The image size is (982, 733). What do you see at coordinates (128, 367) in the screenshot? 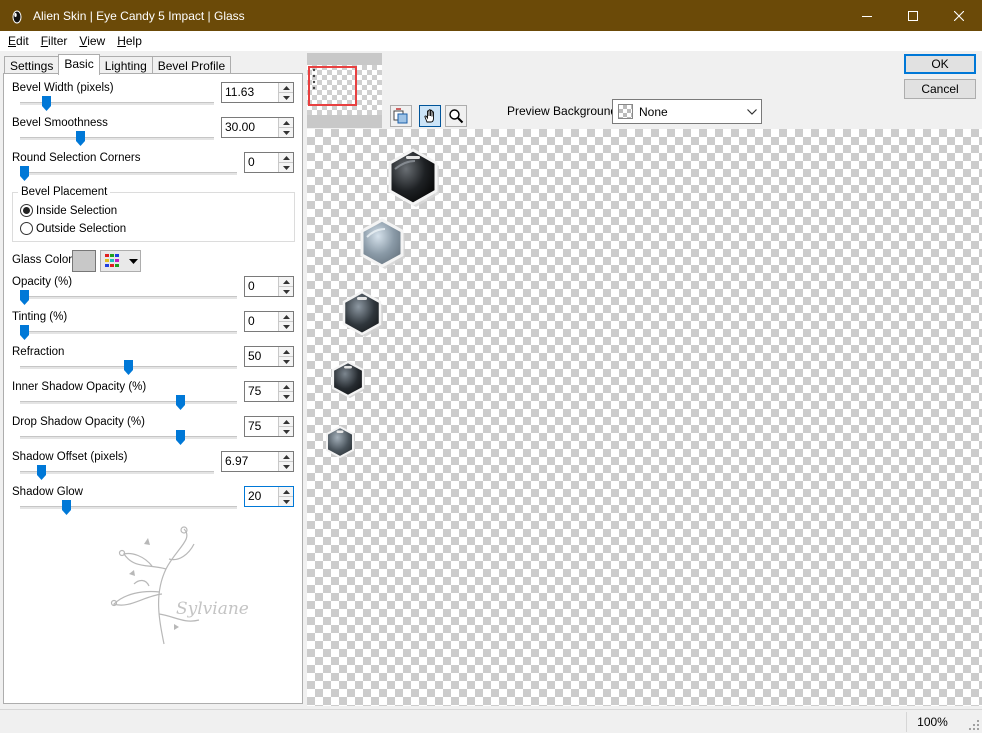
I see `refraction-slider-thumb` at bounding box center [128, 367].